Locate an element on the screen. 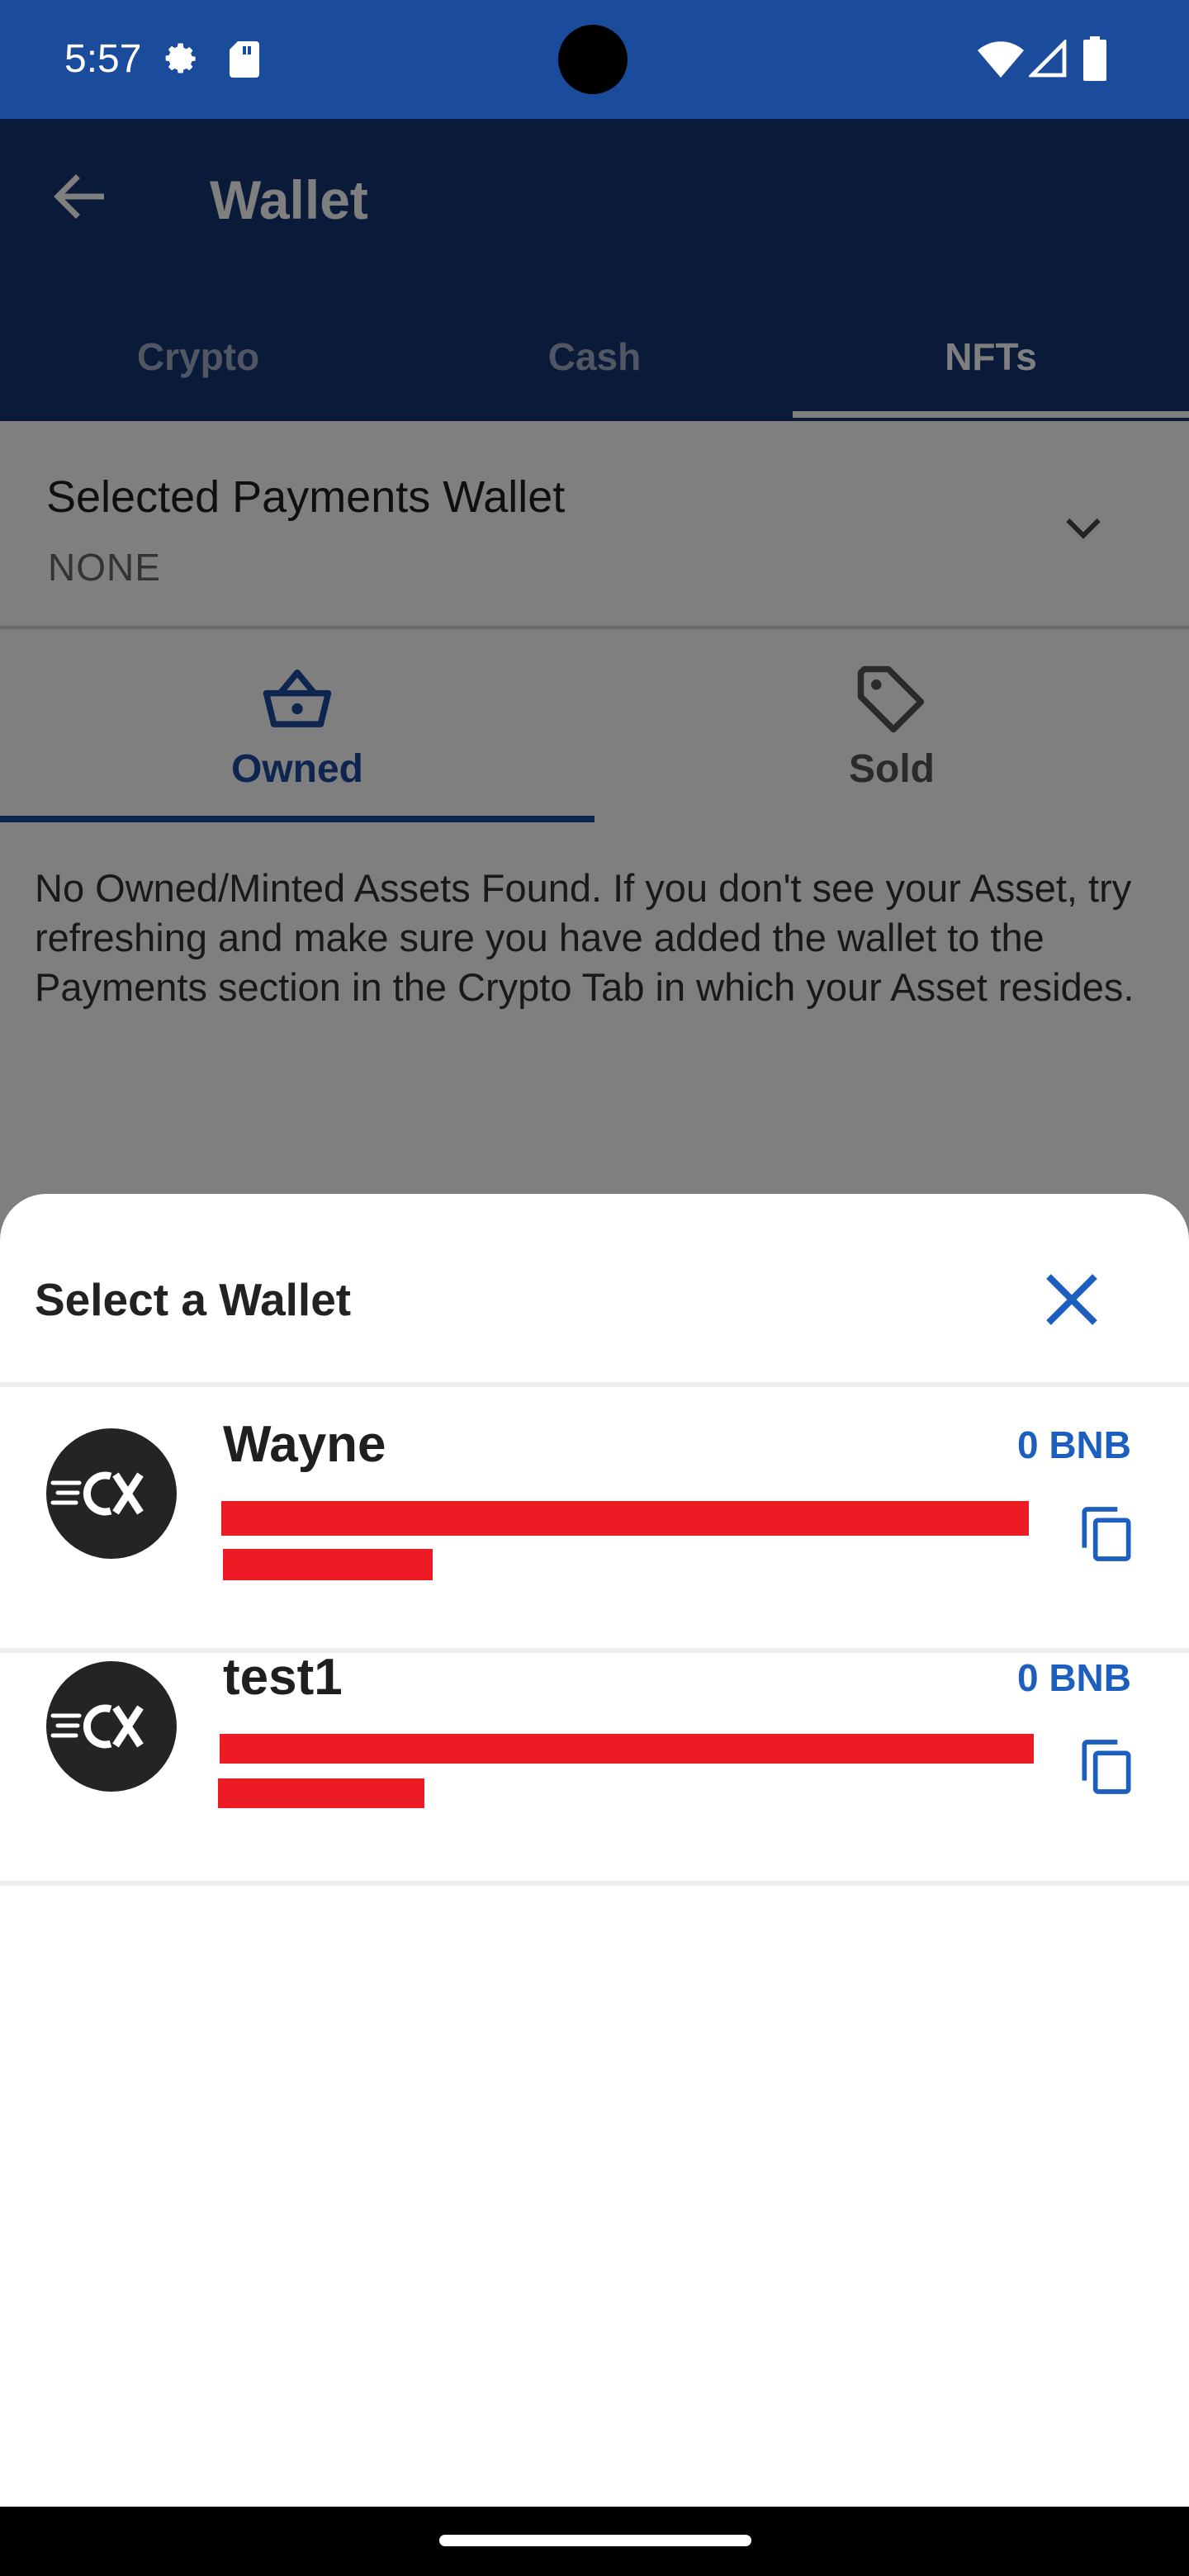 The height and width of the screenshot is (2576, 1189). navigation-bar is located at coordinates (594, 2541).